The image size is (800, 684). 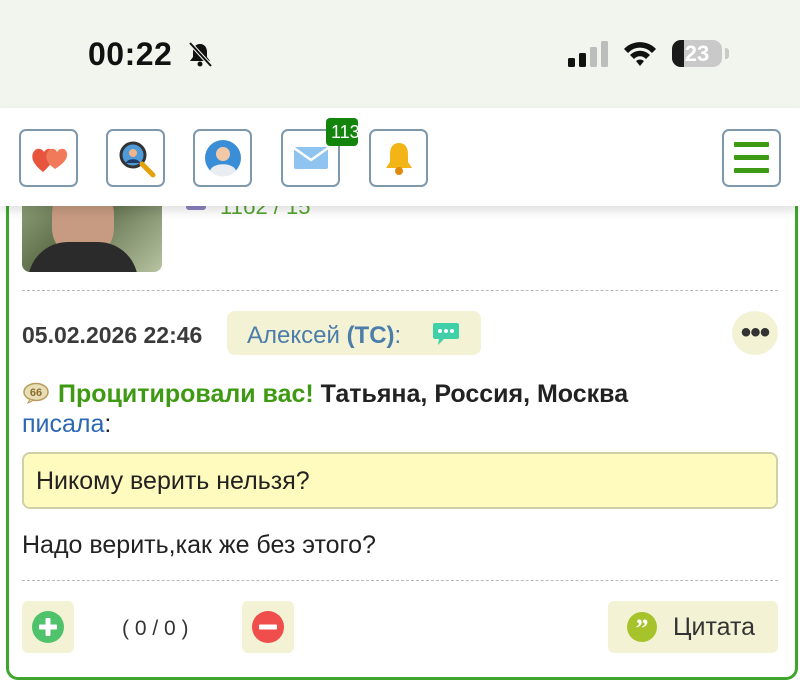 I want to click on author-name: Алексей, so click(x=293, y=335).